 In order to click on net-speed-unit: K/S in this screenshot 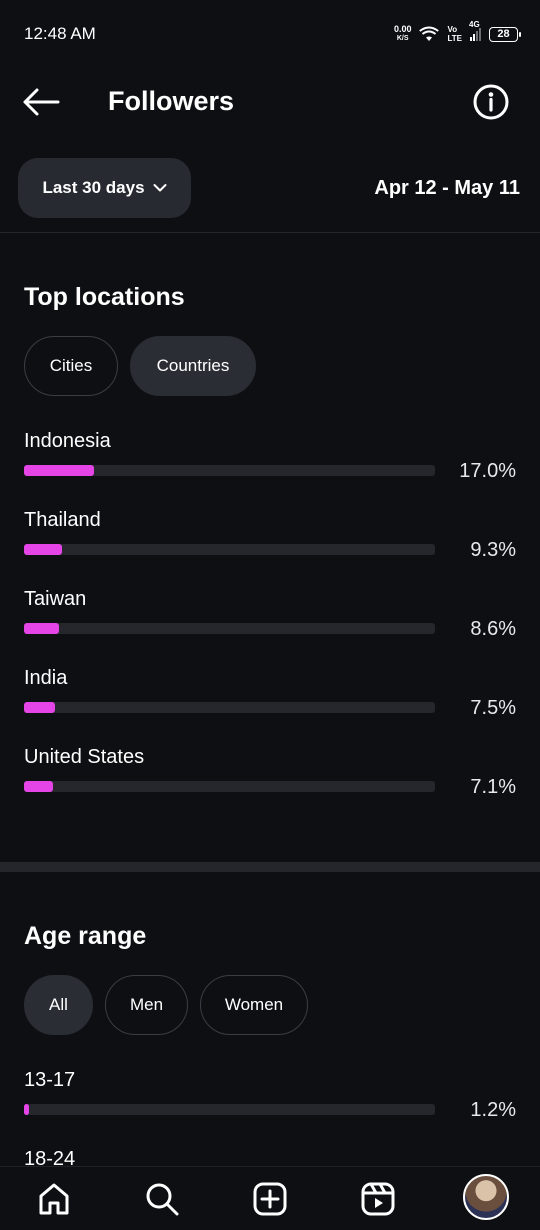, I will do `click(402, 38)`.